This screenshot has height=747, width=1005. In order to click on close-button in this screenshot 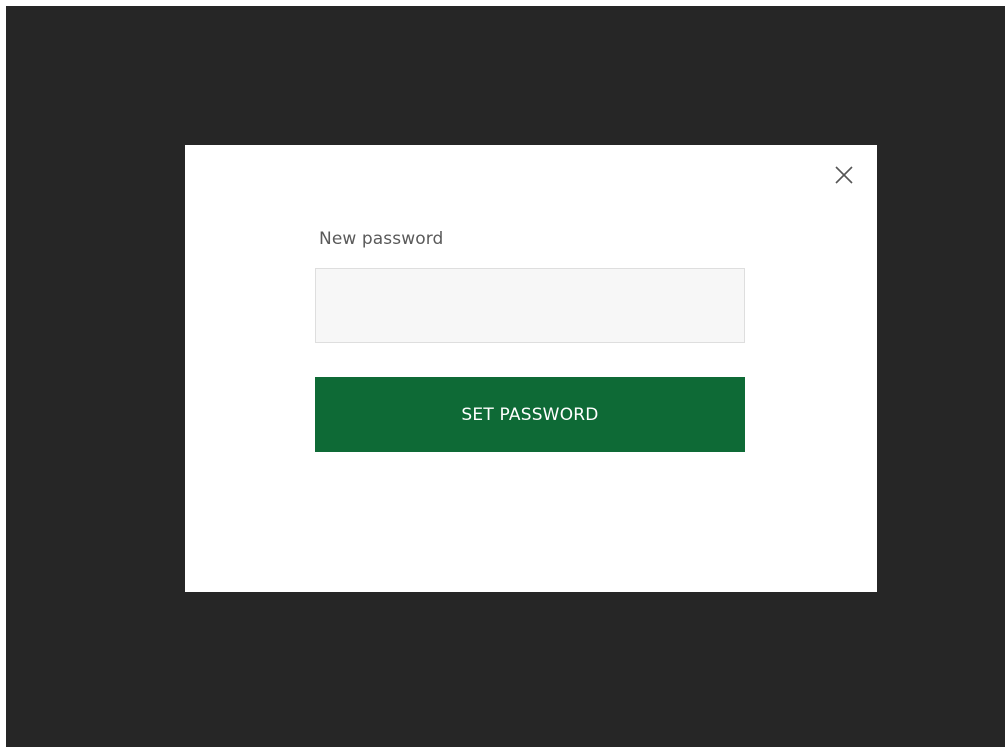, I will do `click(844, 175)`.